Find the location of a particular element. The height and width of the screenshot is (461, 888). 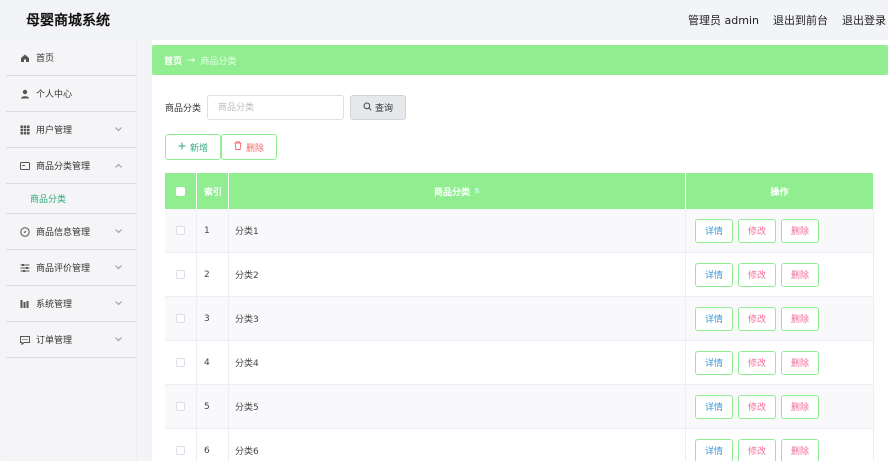

row-index: 2 is located at coordinates (213, 274).